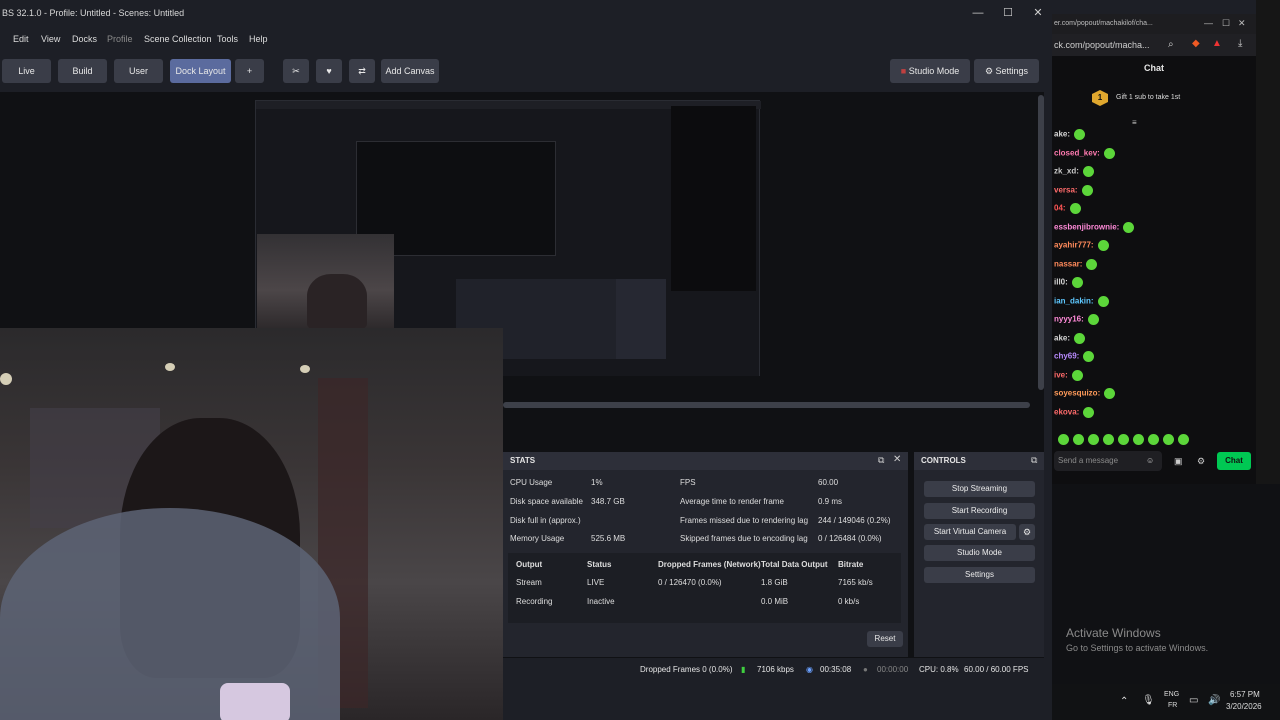 The height and width of the screenshot is (720, 1280). Describe the element at coordinates (1245, 694) in the screenshot. I see `clock-time: 6:57 PM` at that location.